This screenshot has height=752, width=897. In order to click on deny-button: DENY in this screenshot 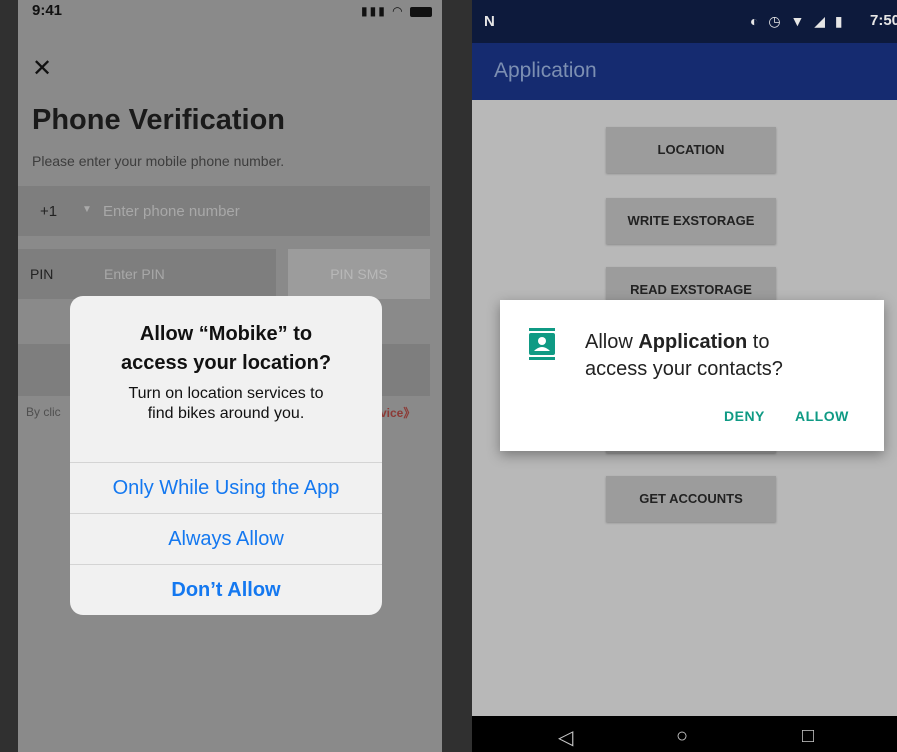, I will do `click(744, 416)`.